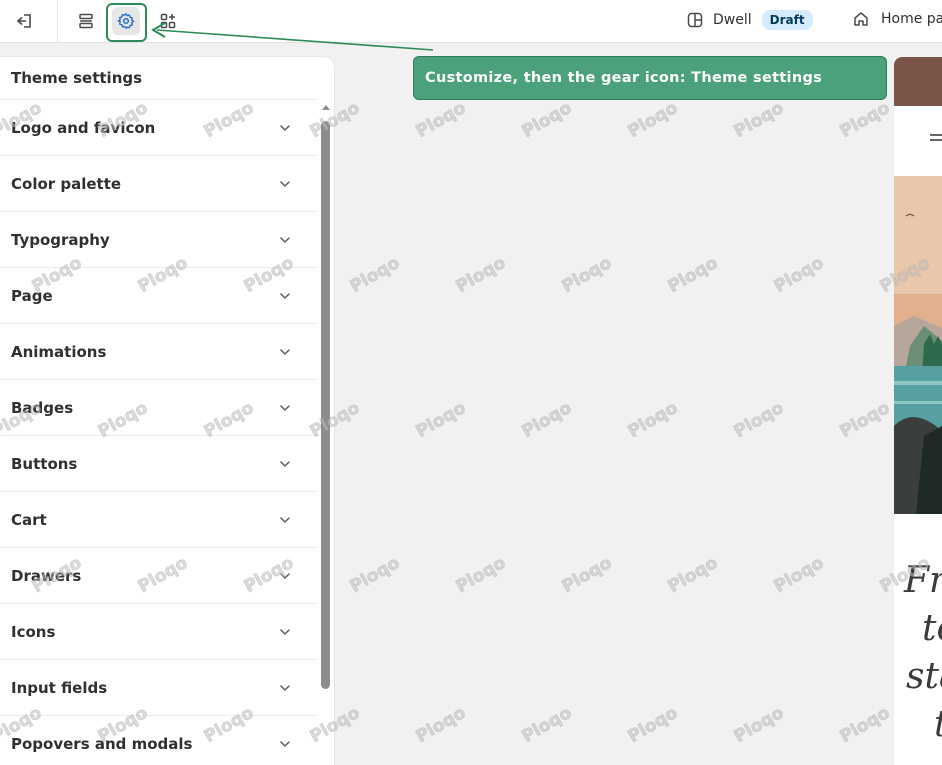  Describe the element at coordinates (787, 20) in the screenshot. I see `status-badge: Draft` at that location.